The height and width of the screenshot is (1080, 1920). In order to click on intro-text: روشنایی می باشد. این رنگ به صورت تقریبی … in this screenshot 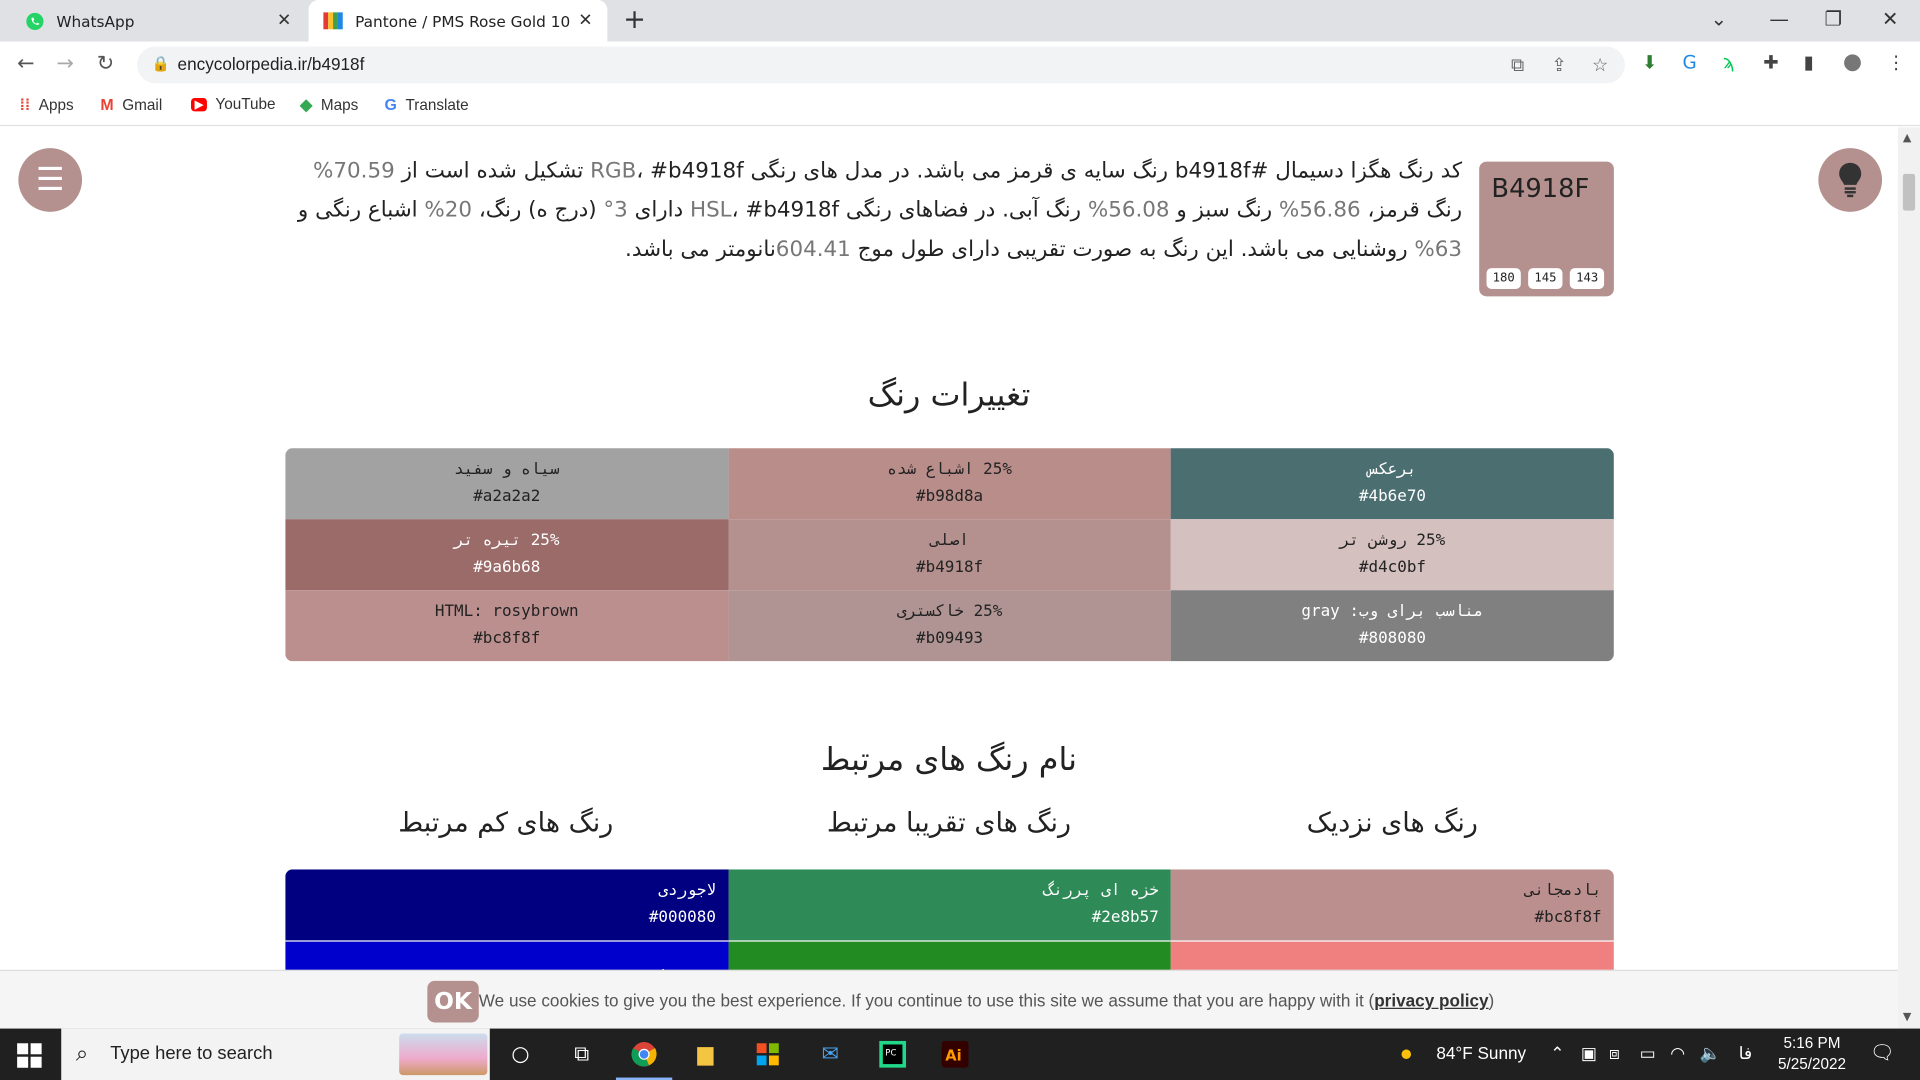, I will do `click(1132, 250)`.